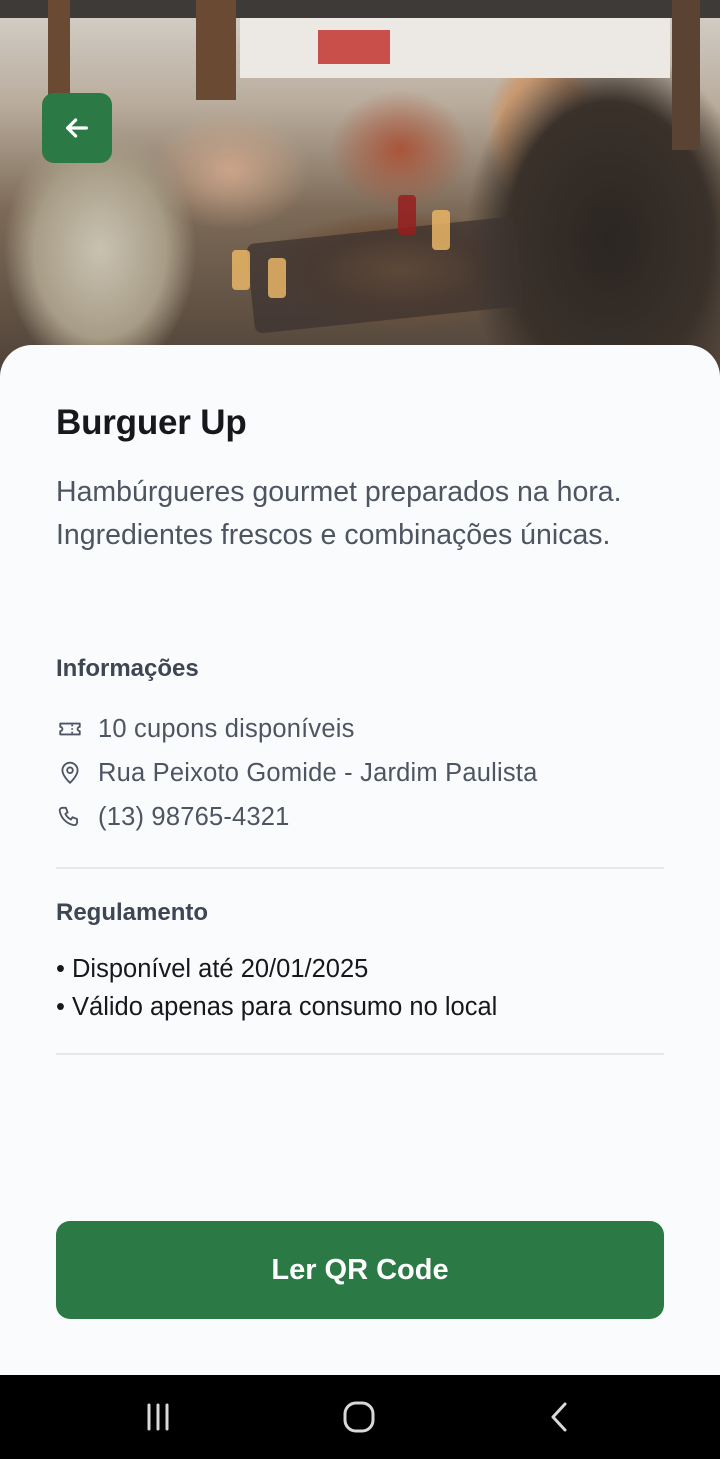  What do you see at coordinates (226, 728) in the screenshot?
I see `coupons-text: 10 cupons disponíveis` at bounding box center [226, 728].